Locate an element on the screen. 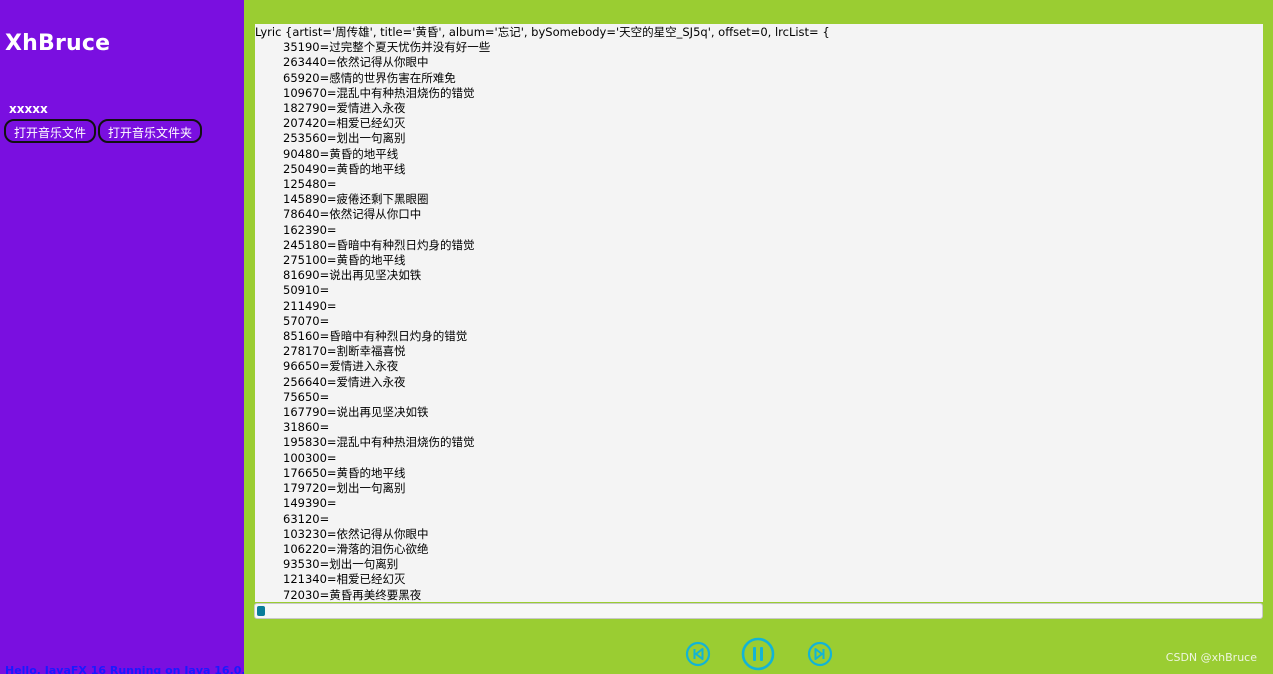 The image size is (1273, 674). lyric-line: 145890=疲倦还剩下黑眼圈 is located at coordinates (356, 199).